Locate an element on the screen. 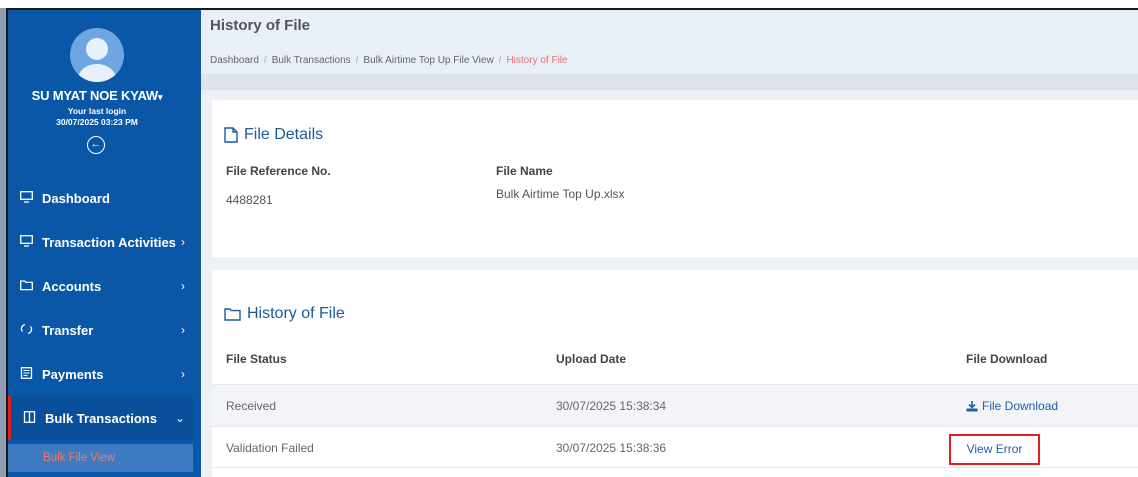 The width and height of the screenshot is (1138, 477). file-status-cell: Received is located at coordinates (251, 406).